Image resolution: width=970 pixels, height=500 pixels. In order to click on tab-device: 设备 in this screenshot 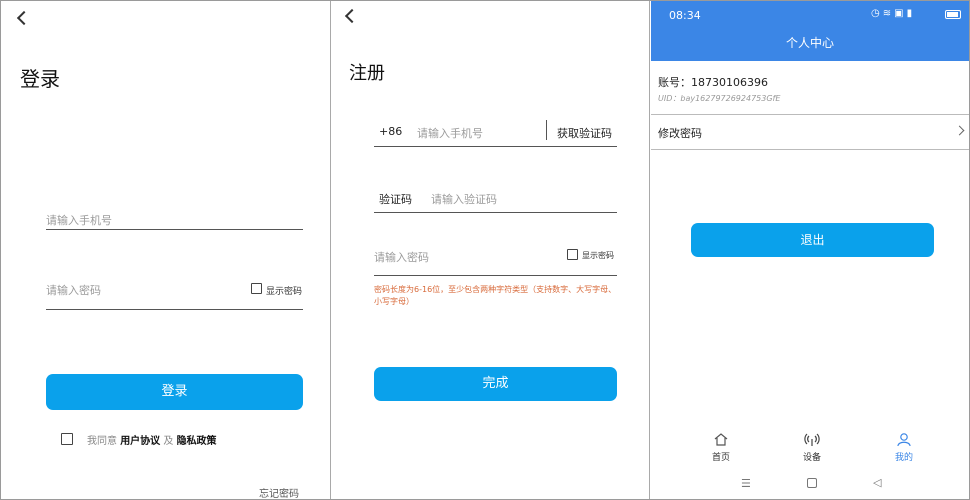, I will do `click(812, 447)`.